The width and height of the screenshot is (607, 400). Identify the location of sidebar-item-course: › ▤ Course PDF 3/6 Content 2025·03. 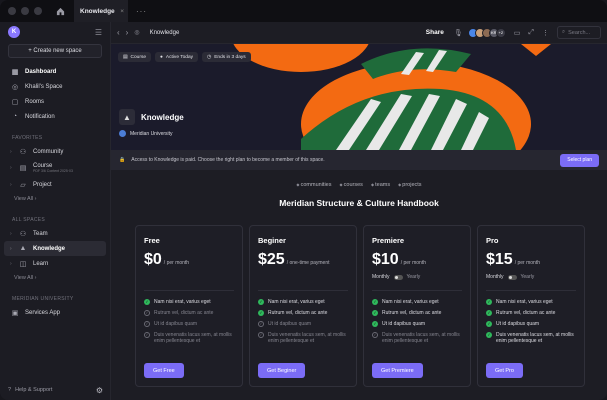
(55, 168).